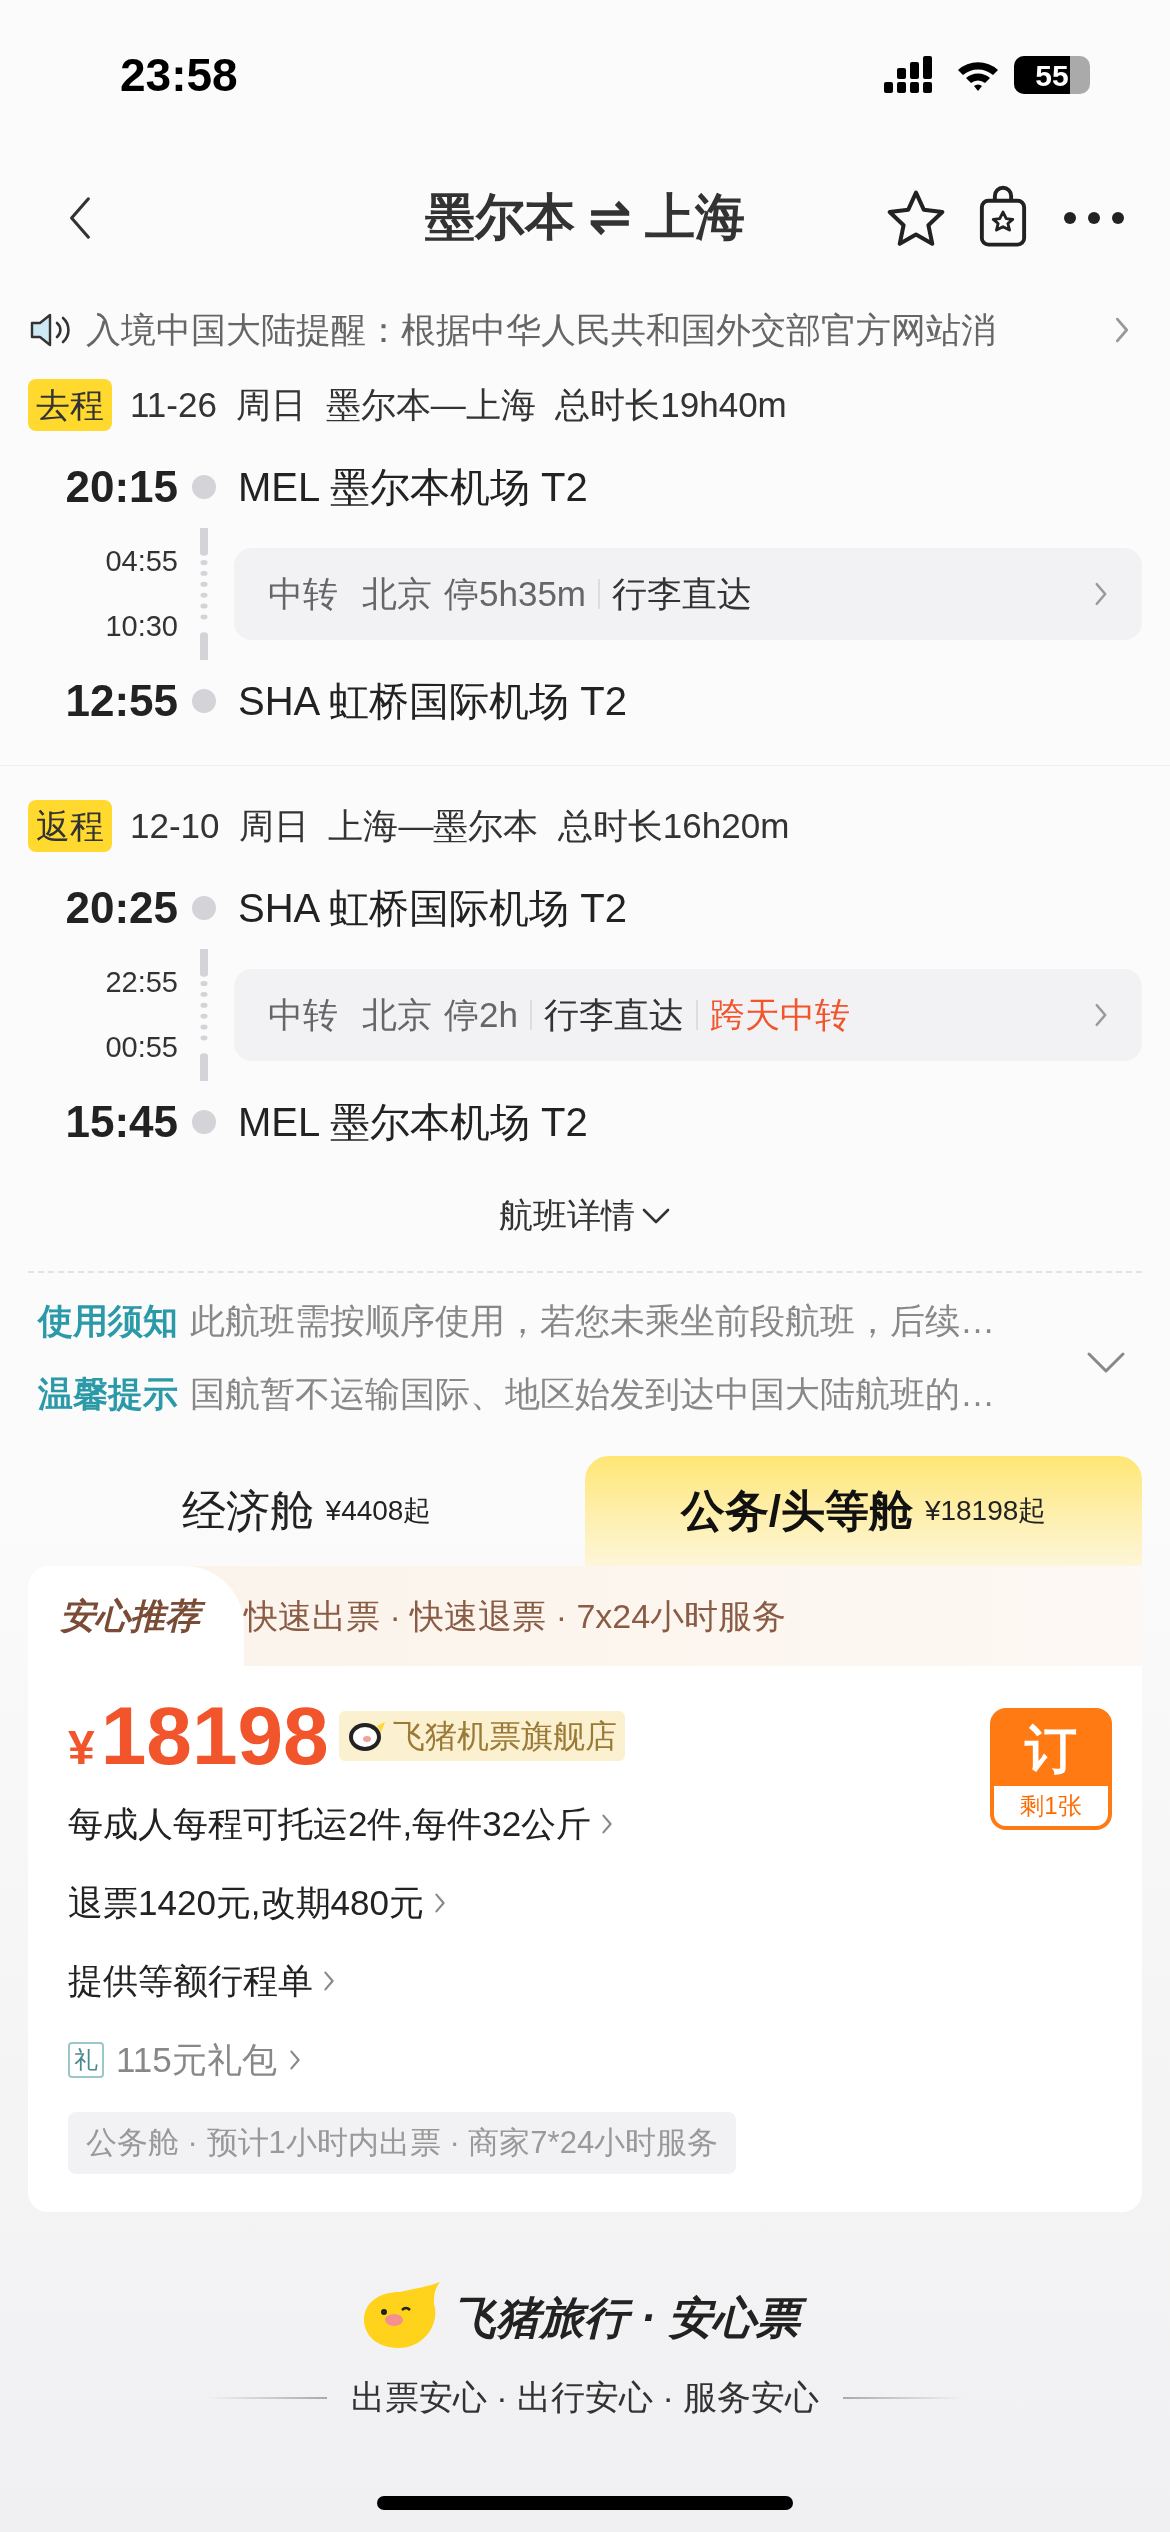  I want to click on cabin-tab: 经济舱 ¥4408起, so click(306, 1511).